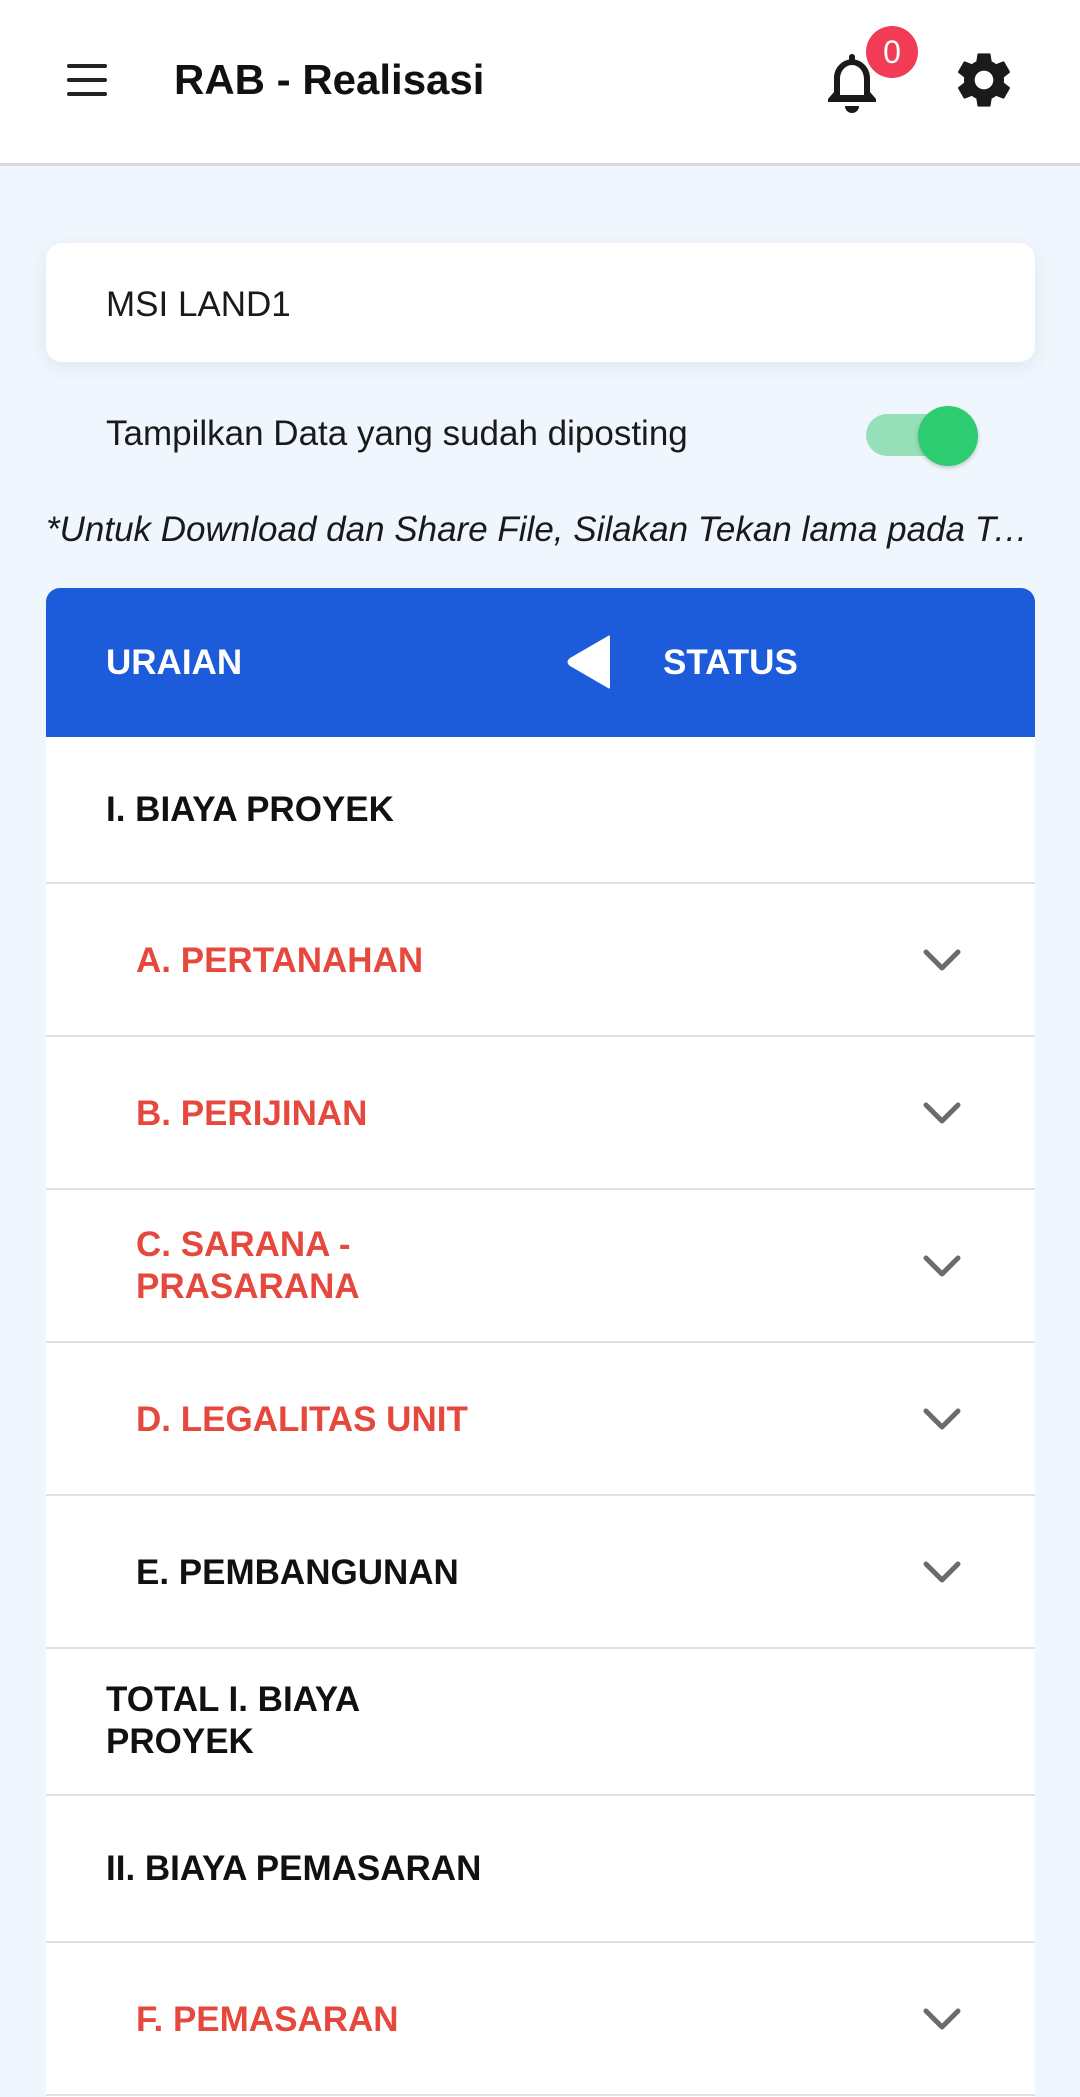 This screenshot has width=1080, height=2097. What do you see at coordinates (540, 2019) in the screenshot?
I see `table-row: F. PEMASARAN` at bounding box center [540, 2019].